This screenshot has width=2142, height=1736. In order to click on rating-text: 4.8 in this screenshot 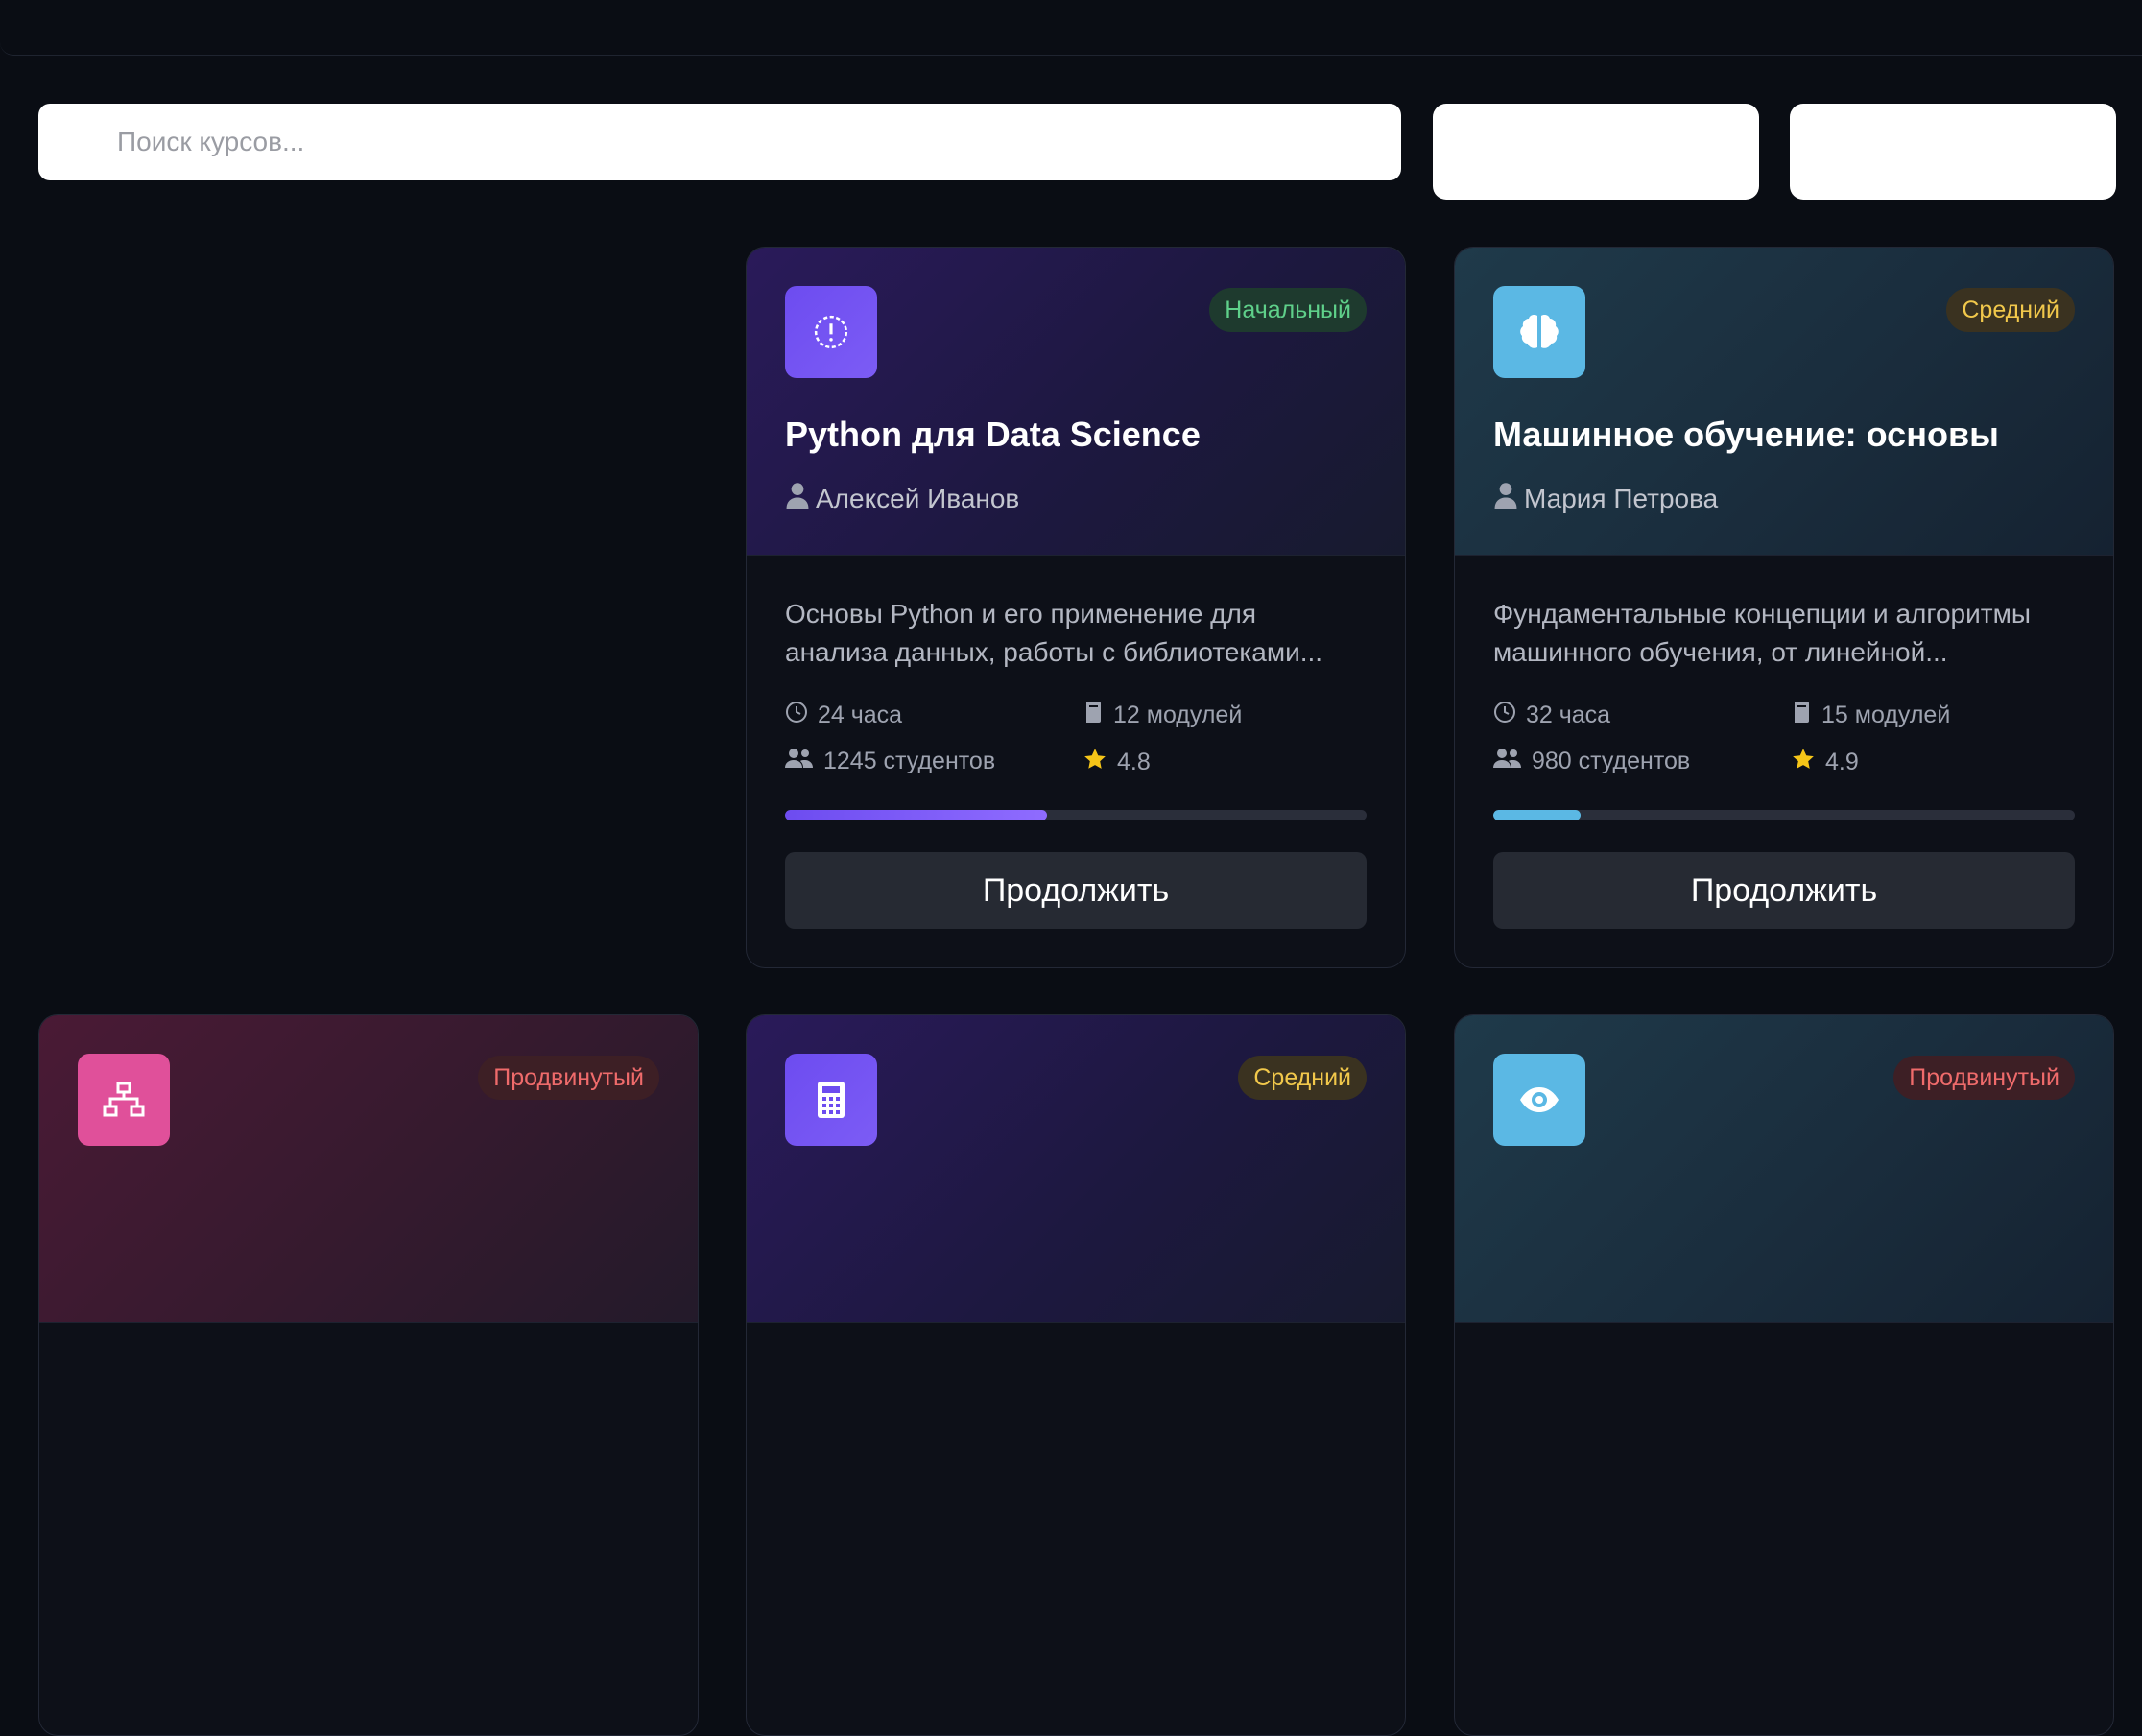, I will do `click(1134, 762)`.